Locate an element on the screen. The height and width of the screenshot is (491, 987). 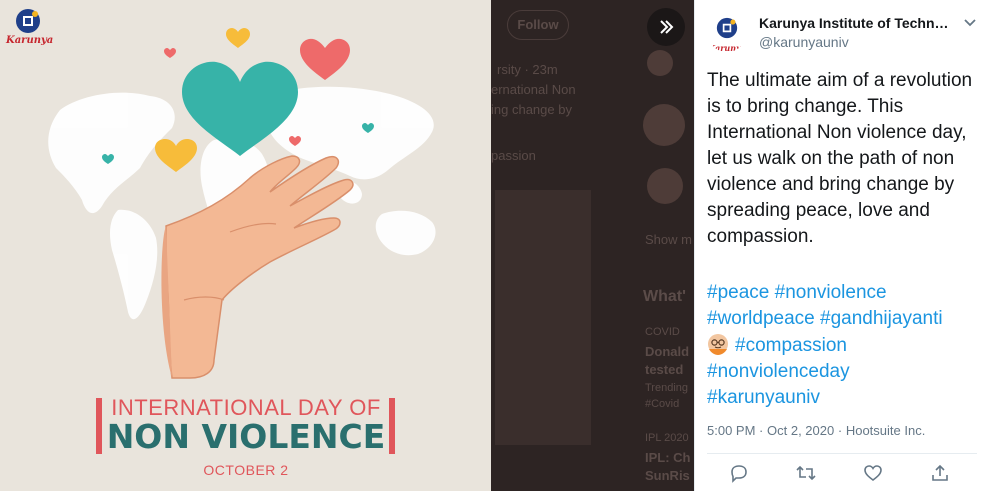
tweet-source: Hootsuite Inc. is located at coordinates (886, 430).